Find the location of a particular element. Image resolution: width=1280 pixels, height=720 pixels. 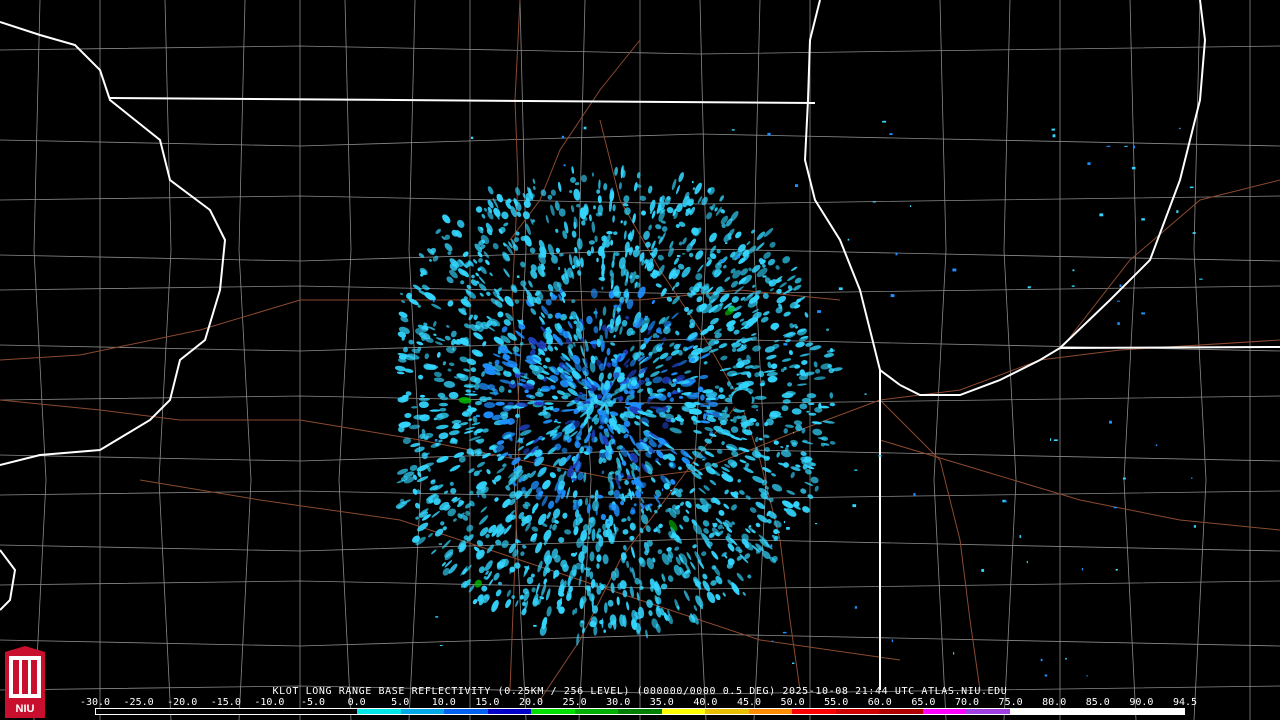

niu-logo: NIU is located at coordinates (25, 682).